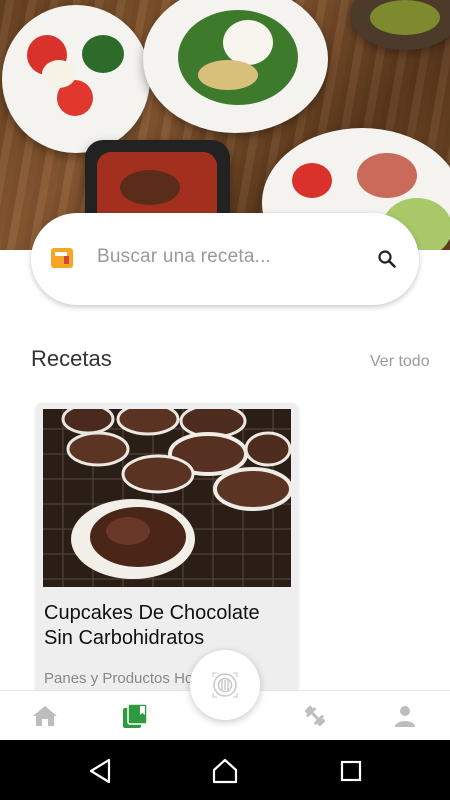 The height and width of the screenshot is (800, 450). I want to click on scan-button, so click(225, 685).